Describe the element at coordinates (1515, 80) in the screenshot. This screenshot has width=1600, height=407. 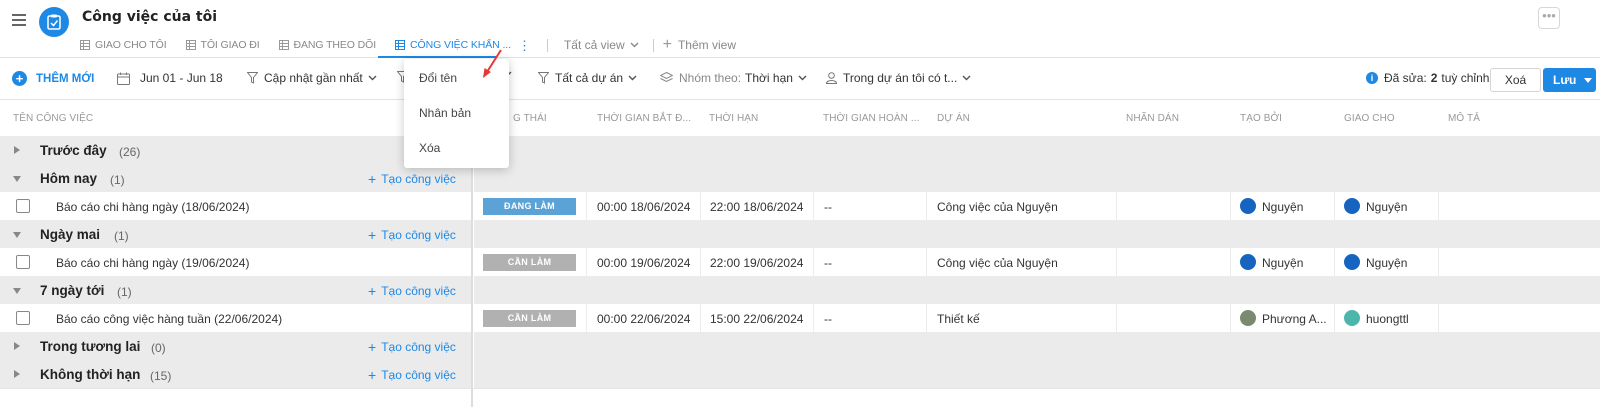
I see `discard-button: Xoá` at that location.